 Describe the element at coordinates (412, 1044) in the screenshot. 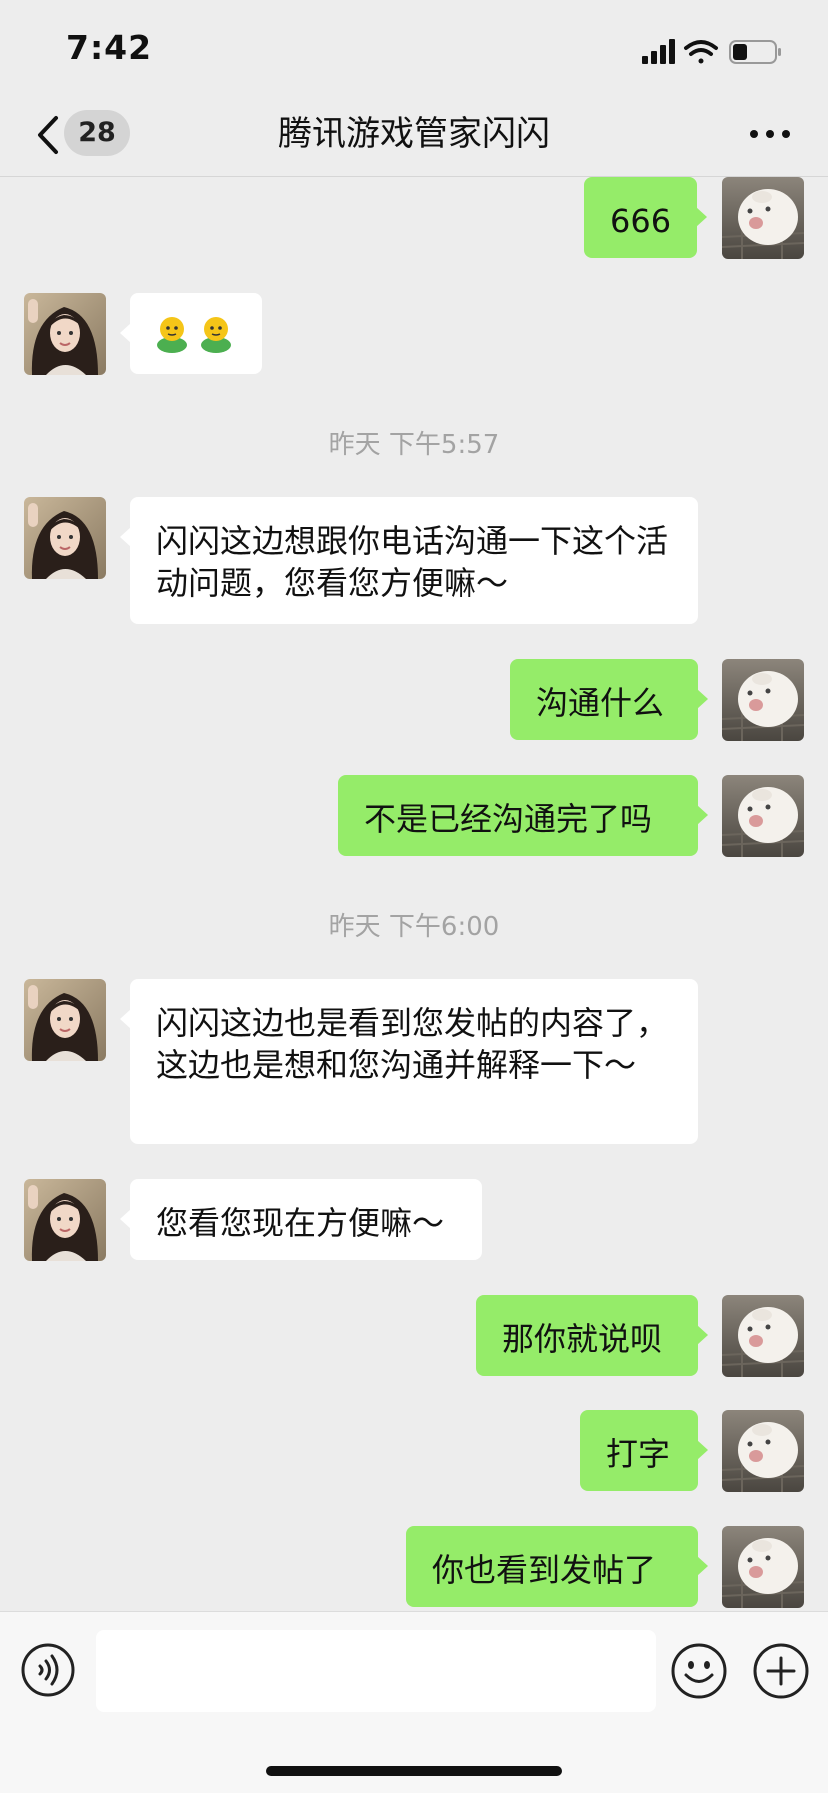

I see `message-text: 闪闪这边也是看到您发帖的内容了，这边也是想和您沟通并解释一下～` at that location.